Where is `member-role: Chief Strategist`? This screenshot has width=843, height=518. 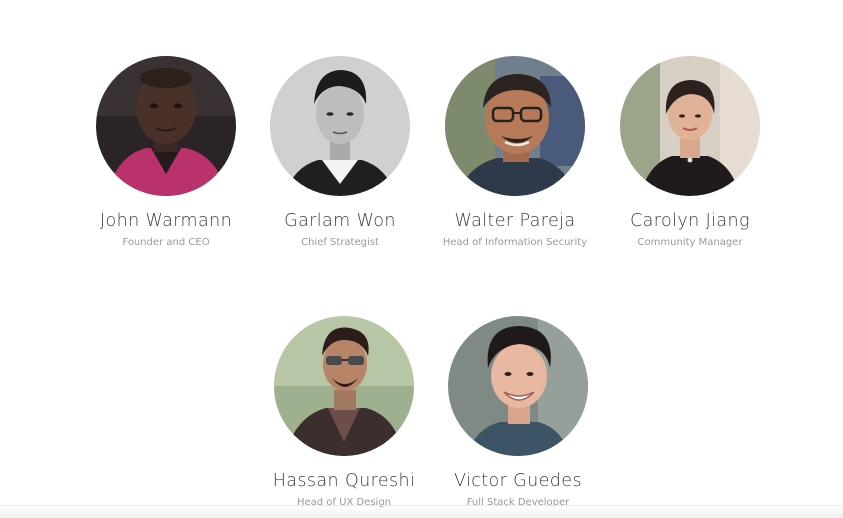 member-role: Chief Strategist is located at coordinates (340, 242).